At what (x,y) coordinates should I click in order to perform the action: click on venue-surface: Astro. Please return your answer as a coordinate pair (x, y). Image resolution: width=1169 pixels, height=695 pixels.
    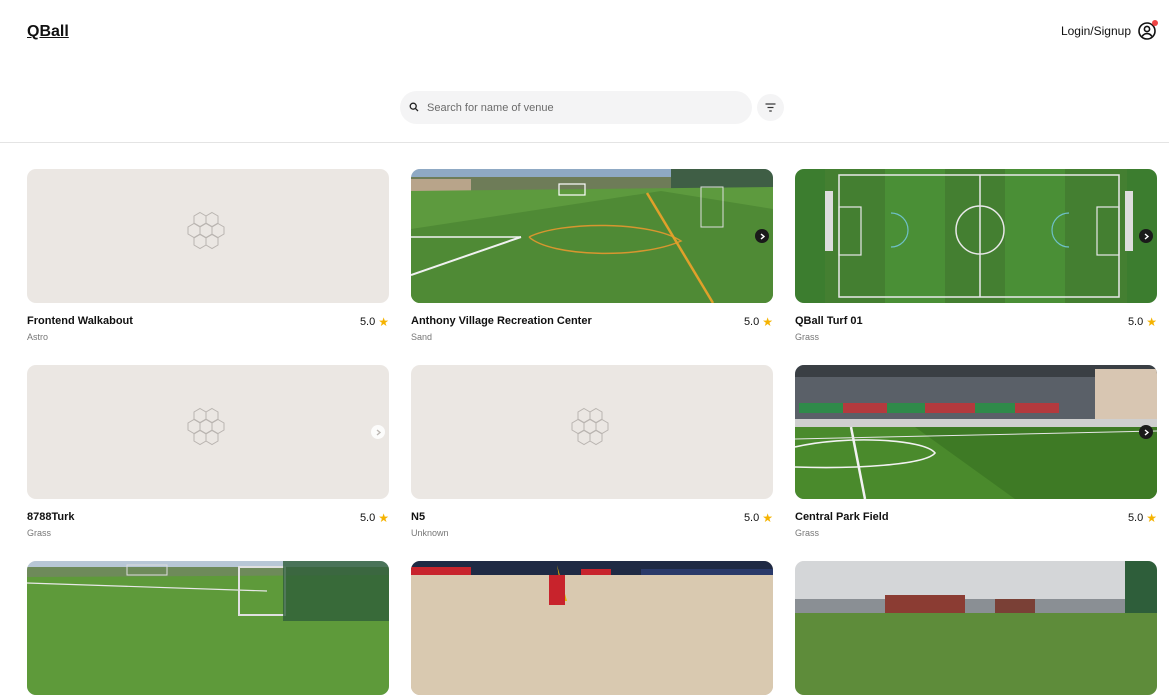
    Looking at the image, I should click on (38, 337).